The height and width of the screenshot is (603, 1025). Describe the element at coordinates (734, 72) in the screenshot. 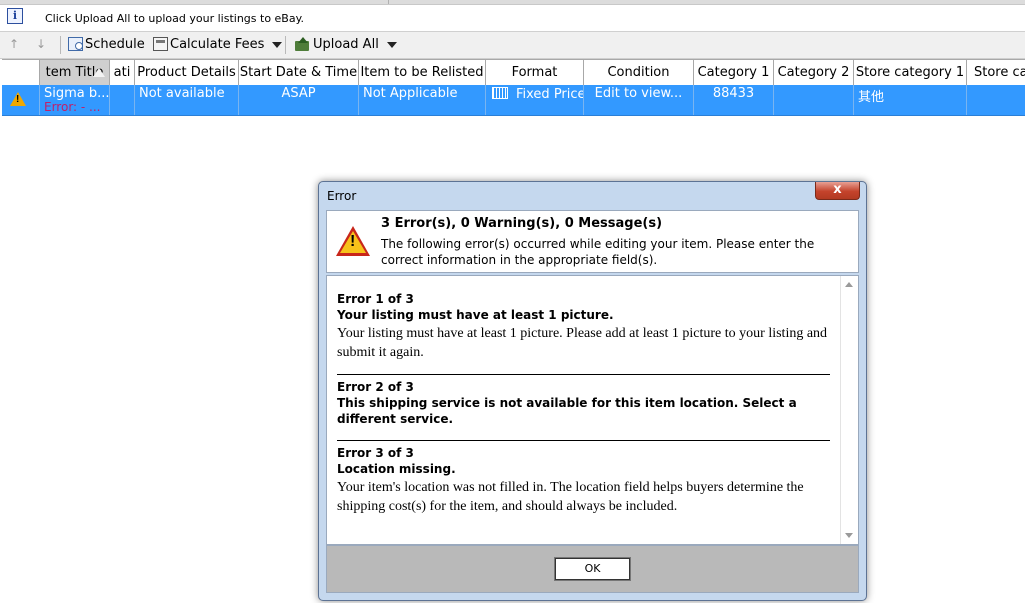

I see `column-header-category-1: Category 1` at that location.